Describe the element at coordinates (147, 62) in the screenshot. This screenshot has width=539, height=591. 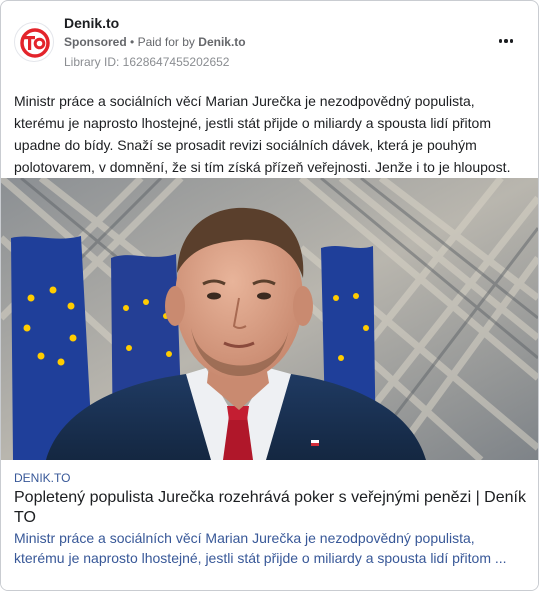
I see `library-id: Library ID: 1628647455202652` at that location.